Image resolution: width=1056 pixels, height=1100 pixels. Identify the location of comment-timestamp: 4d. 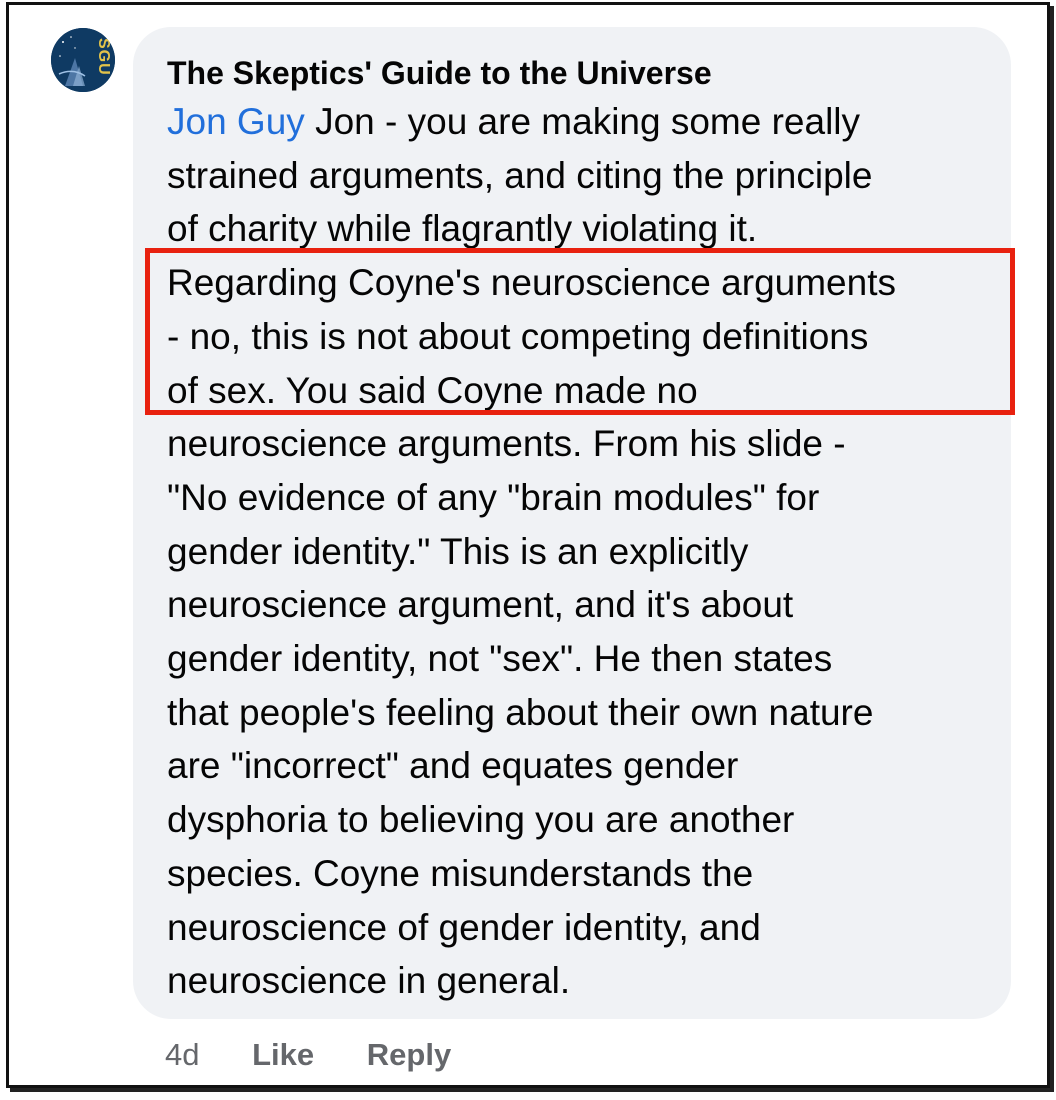
(182, 1055).